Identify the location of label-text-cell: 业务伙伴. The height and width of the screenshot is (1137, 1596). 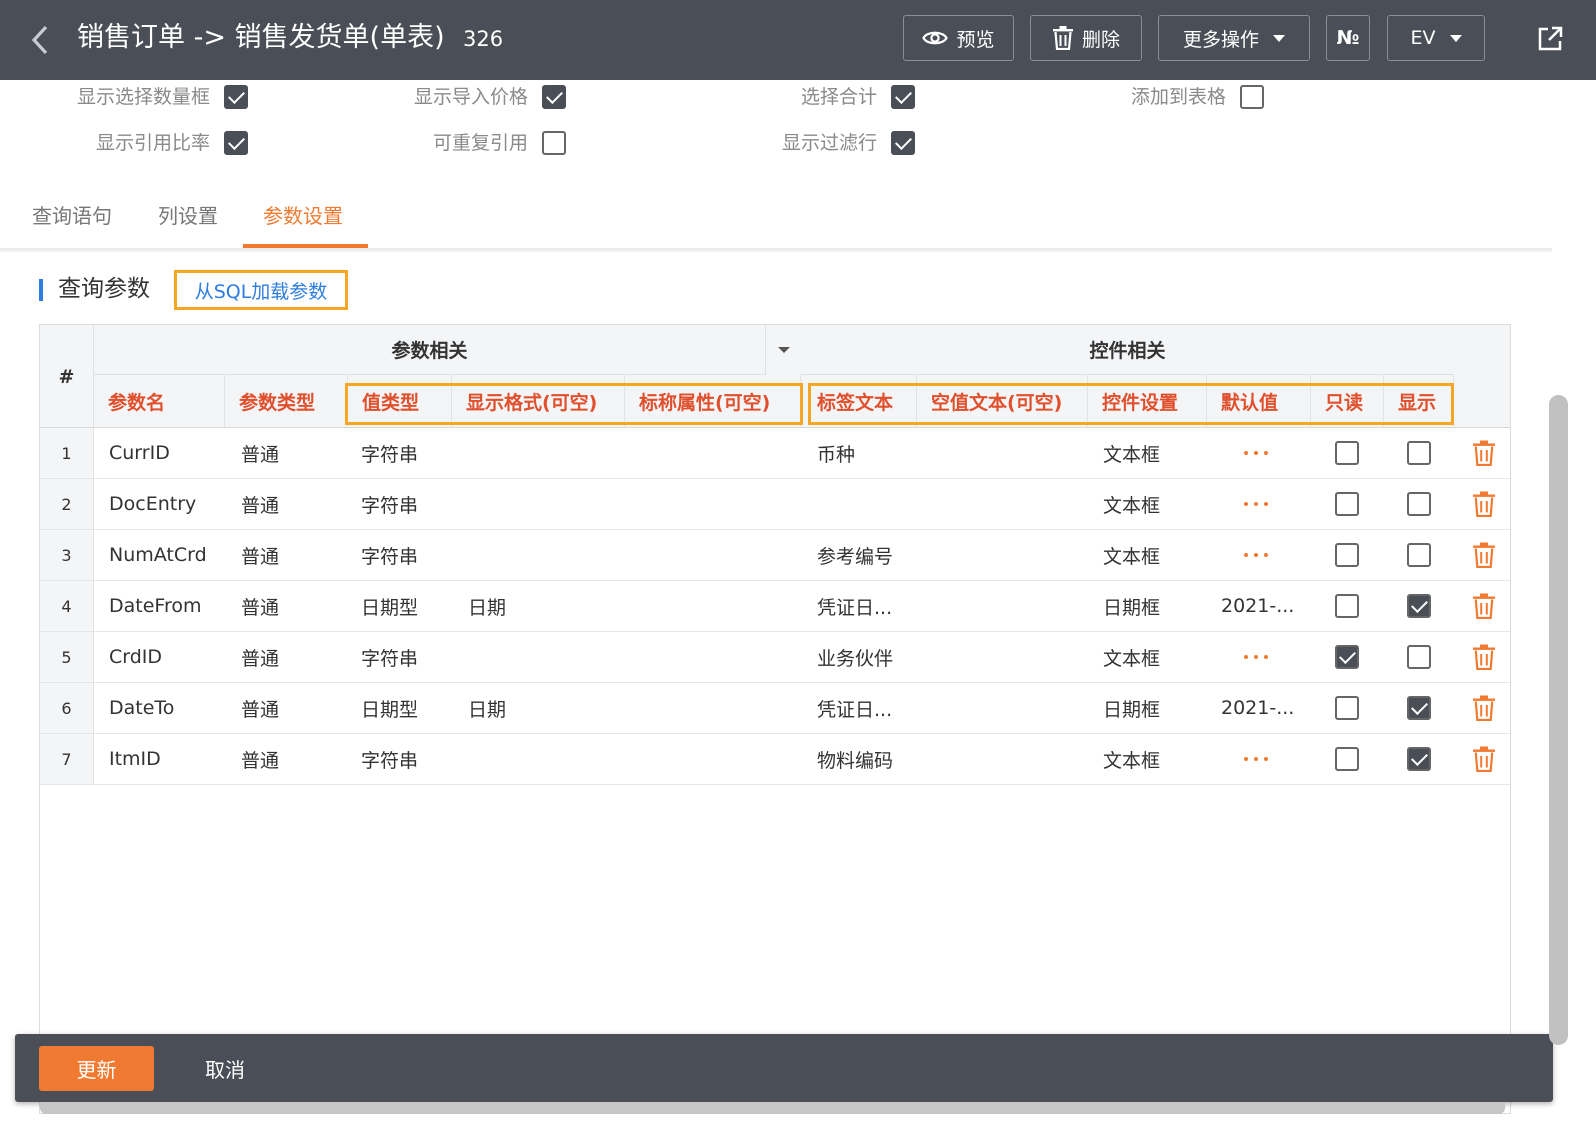
(855, 657).